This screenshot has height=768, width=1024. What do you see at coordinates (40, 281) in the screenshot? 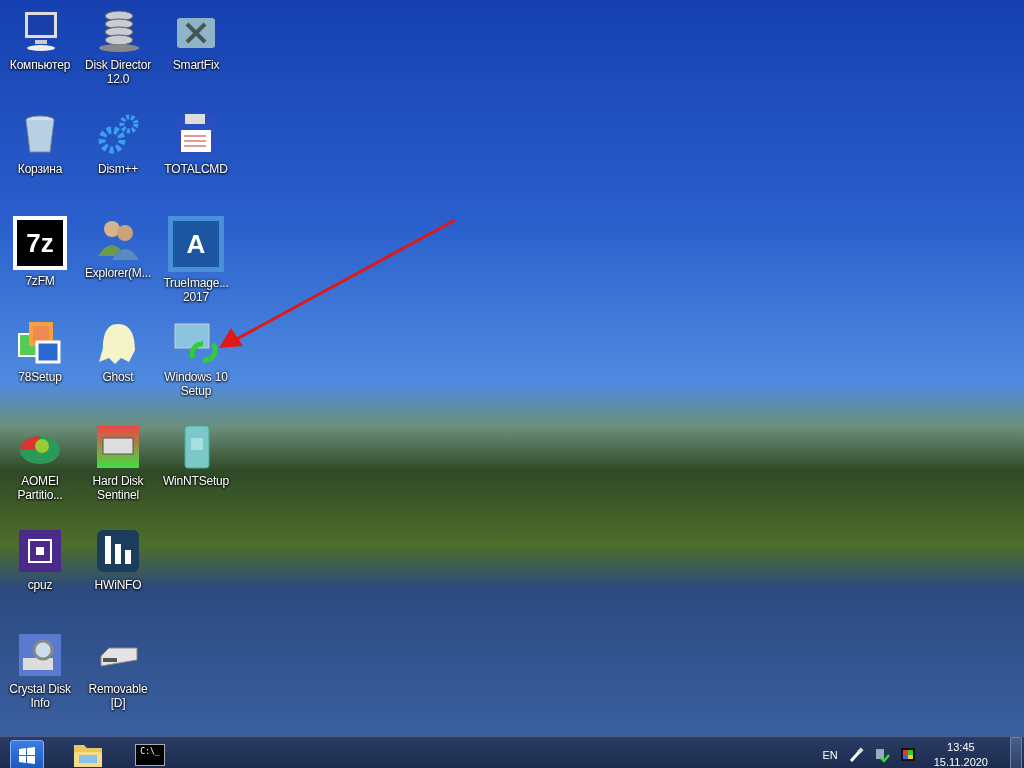
I see `desktop-icon-label: 7zFM` at bounding box center [40, 281].